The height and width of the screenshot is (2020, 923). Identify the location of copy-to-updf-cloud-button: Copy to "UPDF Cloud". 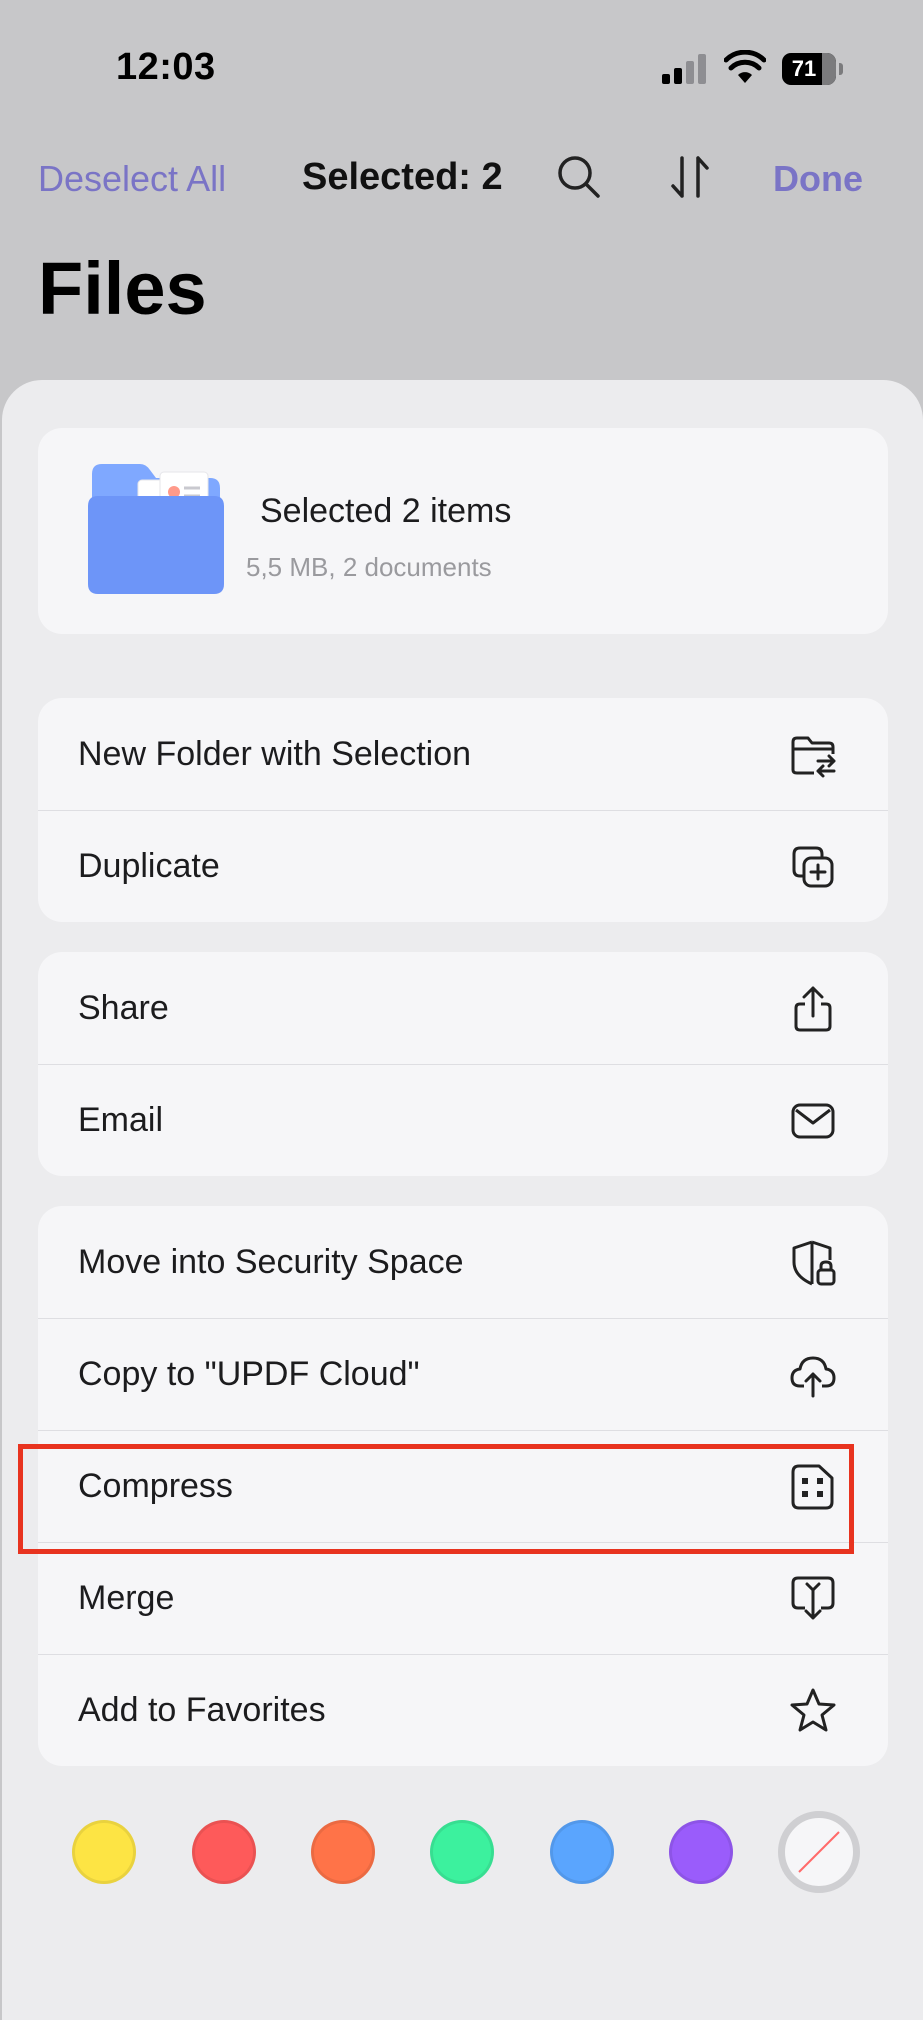
(463, 1374).